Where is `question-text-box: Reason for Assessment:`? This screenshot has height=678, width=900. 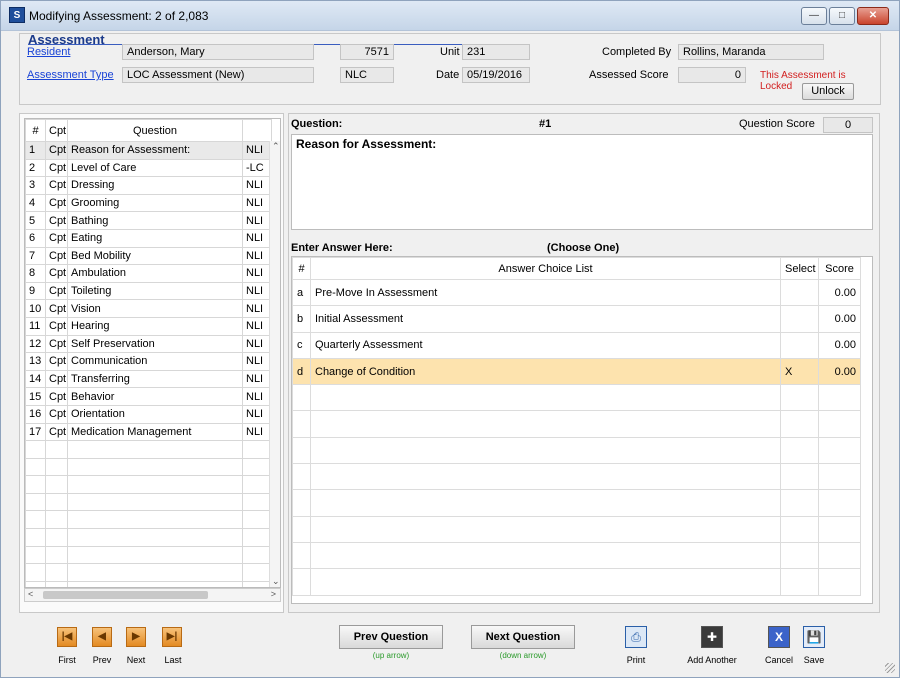
question-text-box: Reason for Assessment: is located at coordinates (582, 182).